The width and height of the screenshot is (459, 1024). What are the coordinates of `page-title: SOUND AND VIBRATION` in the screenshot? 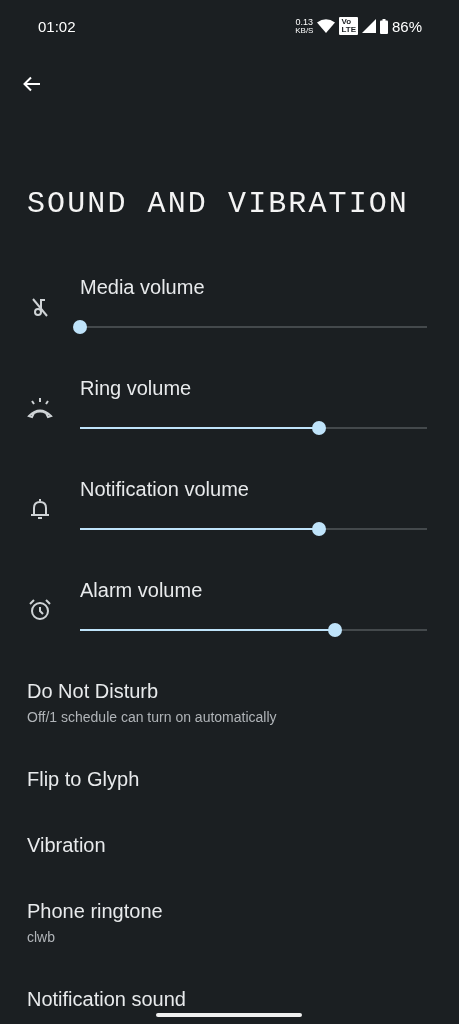 It's located at (218, 204).